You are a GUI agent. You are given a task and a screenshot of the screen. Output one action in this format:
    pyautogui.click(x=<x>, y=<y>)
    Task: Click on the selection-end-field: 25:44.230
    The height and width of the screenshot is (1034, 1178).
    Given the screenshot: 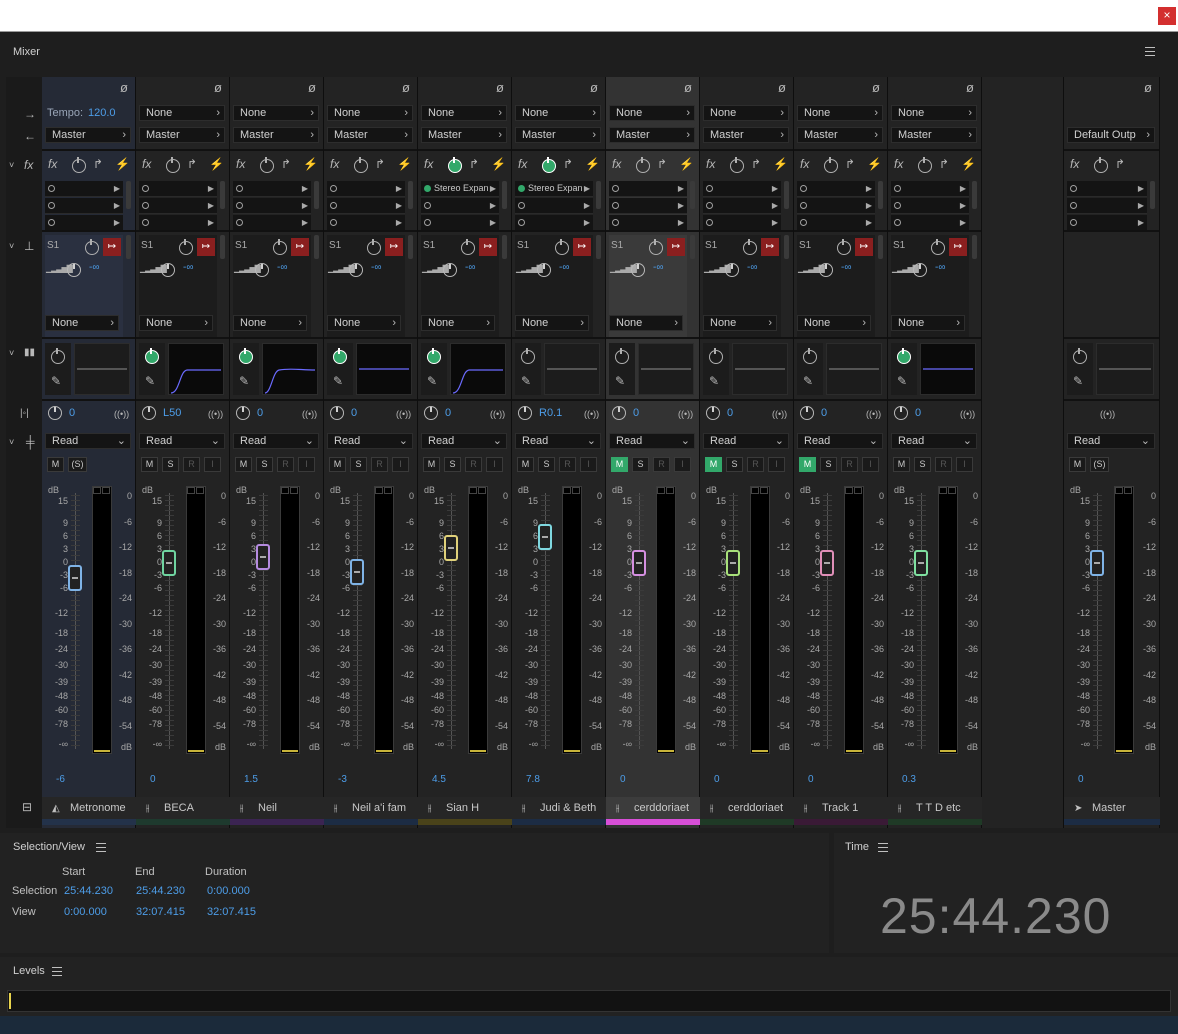 What is the action you would take?
    pyautogui.click(x=160, y=891)
    